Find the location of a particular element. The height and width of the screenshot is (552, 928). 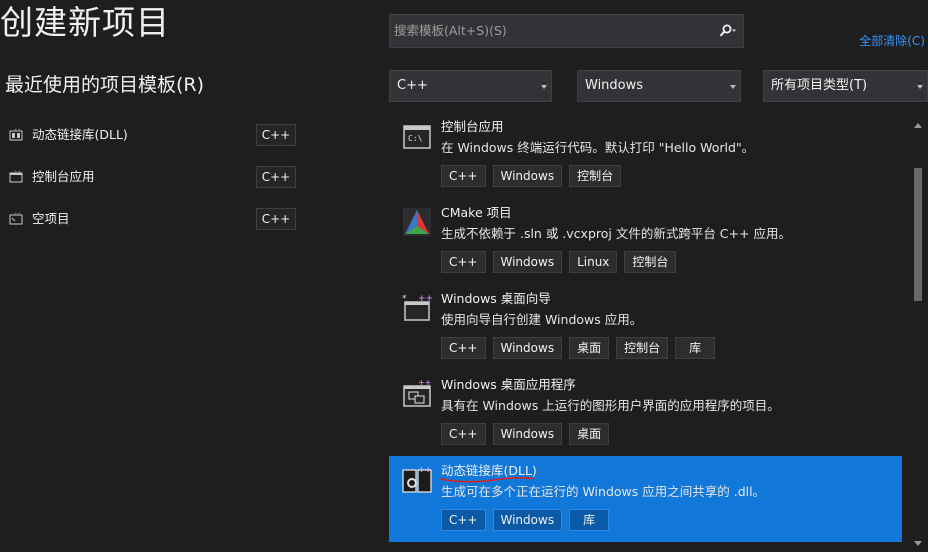

wizard-icon: * ++ is located at coordinates (417, 307).